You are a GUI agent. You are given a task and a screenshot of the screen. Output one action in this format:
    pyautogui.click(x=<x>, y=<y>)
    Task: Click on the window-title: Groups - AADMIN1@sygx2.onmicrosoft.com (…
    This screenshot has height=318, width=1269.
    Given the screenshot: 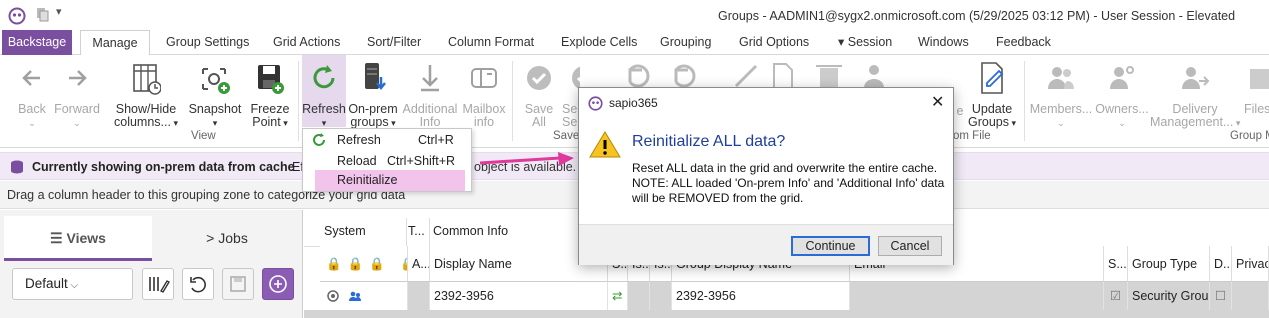 What is the action you would take?
    pyautogui.click(x=977, y=16)
    